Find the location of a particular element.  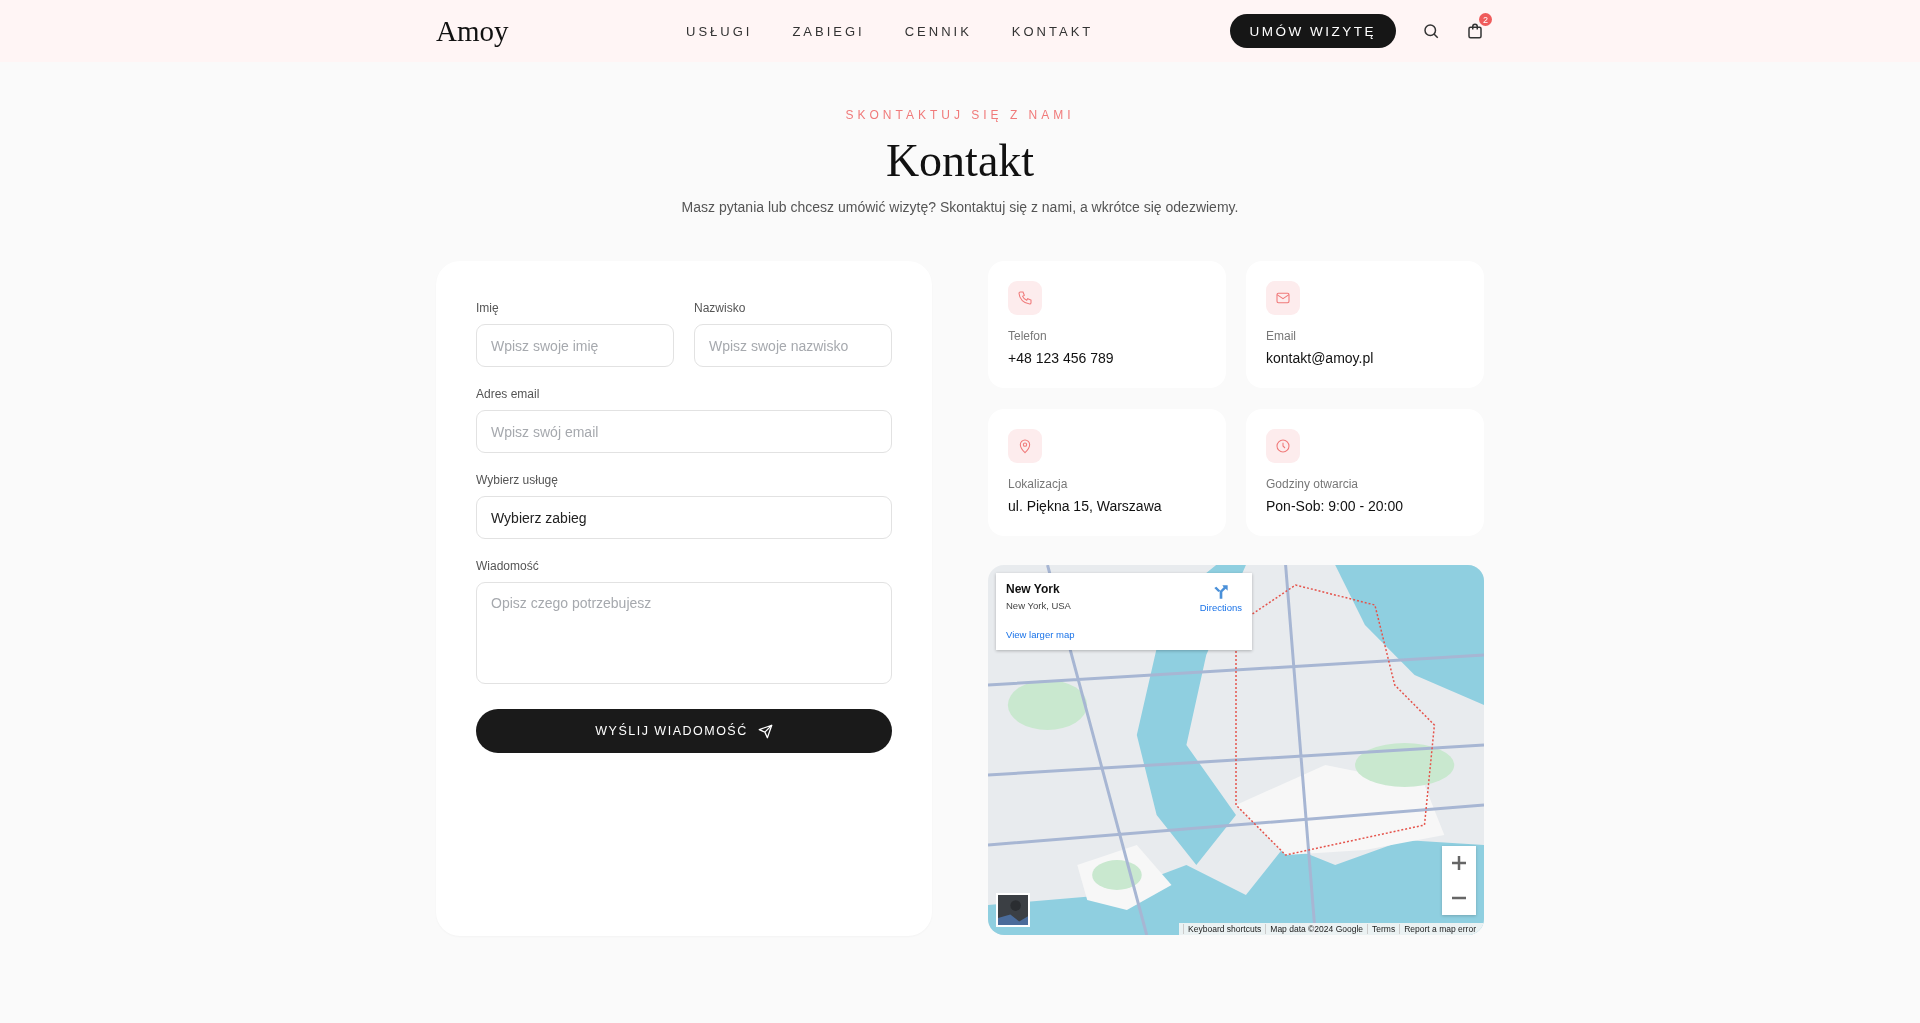

satellite-thumbnail-icon is located at coordinates (1013, 910).